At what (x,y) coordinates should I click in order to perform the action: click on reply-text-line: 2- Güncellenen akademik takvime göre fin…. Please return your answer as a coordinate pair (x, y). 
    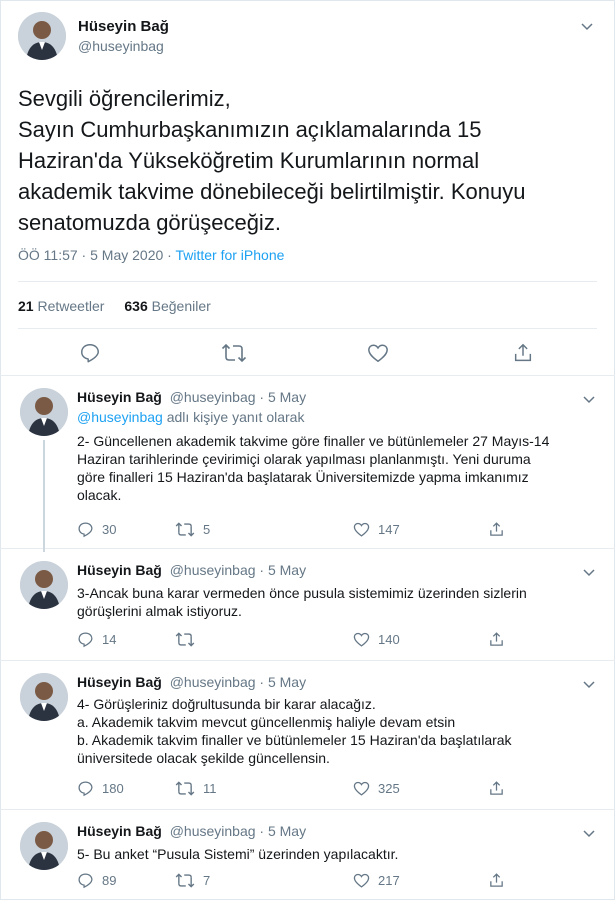
    Looking at the image, I should click on (313, 441).